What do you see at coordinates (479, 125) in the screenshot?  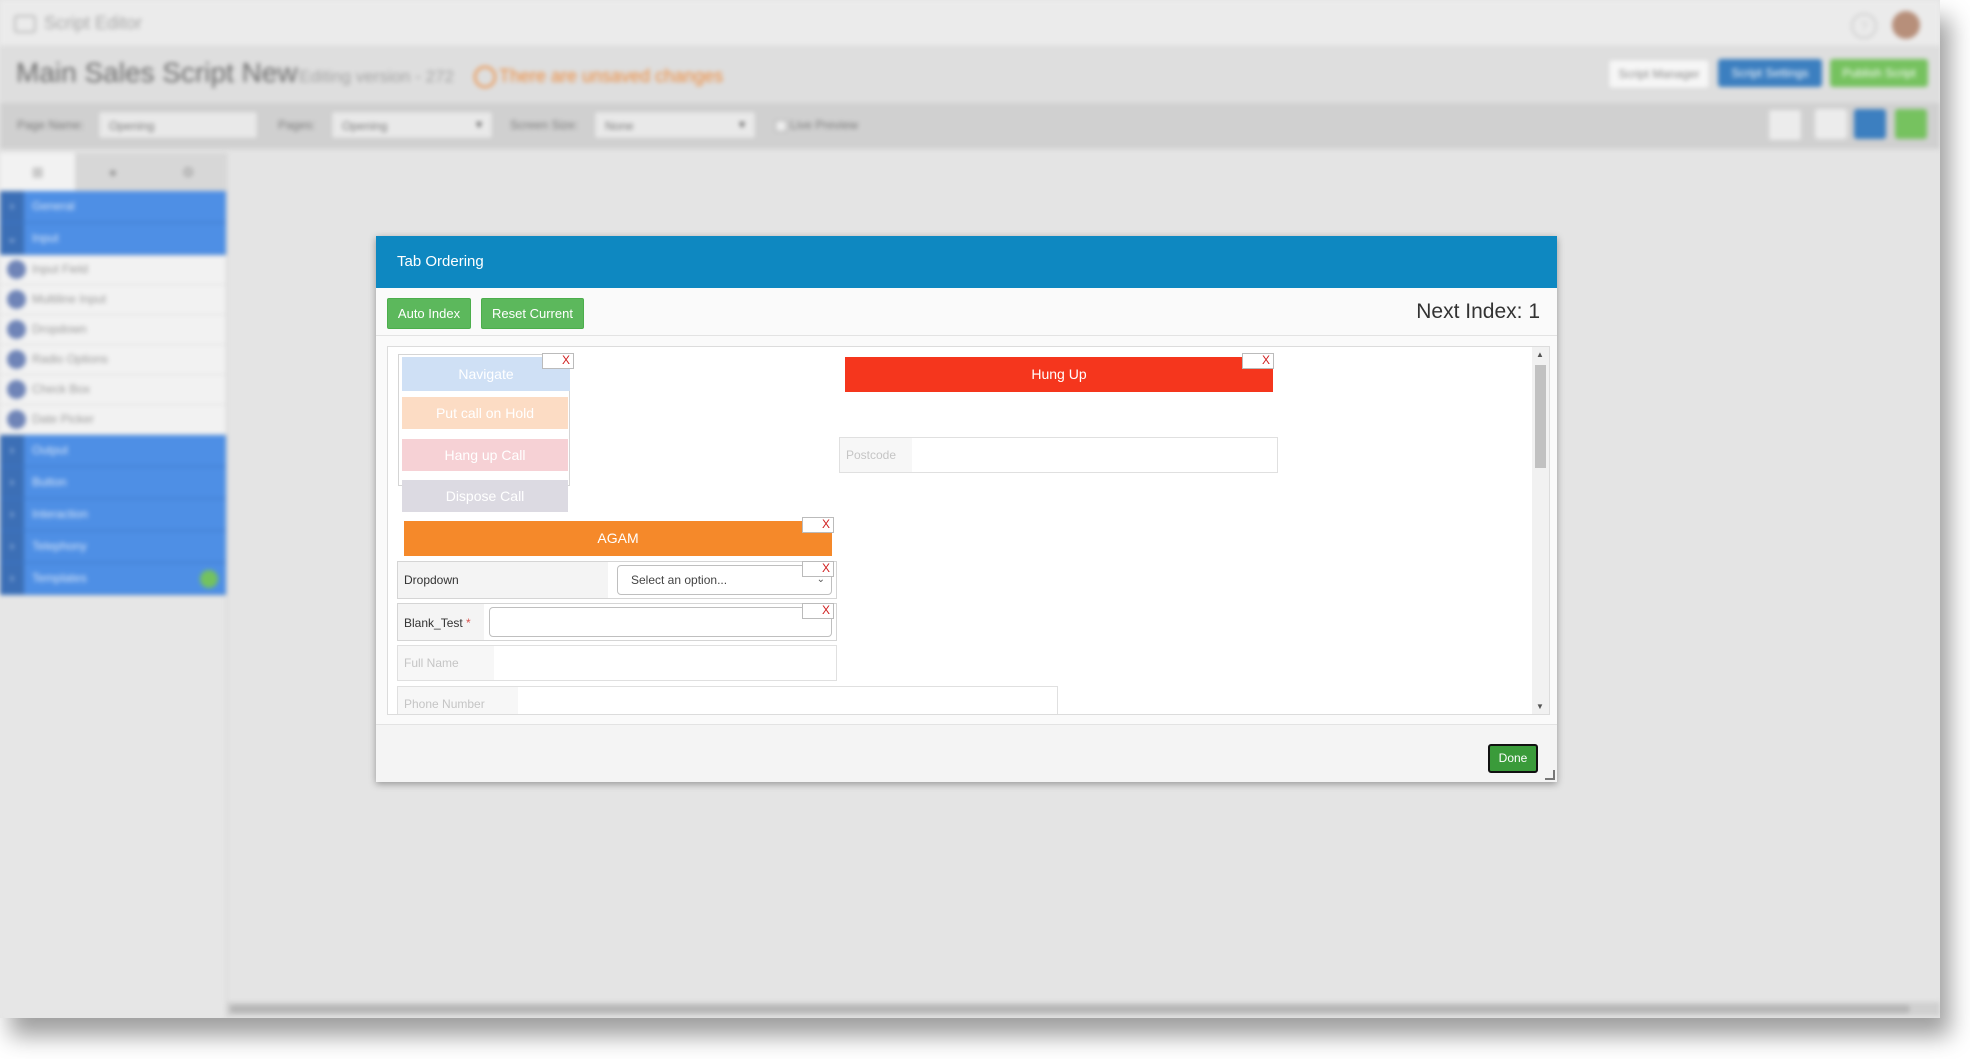 I see `chevron-down-icon: ▼` at bounding box center [479, 125].